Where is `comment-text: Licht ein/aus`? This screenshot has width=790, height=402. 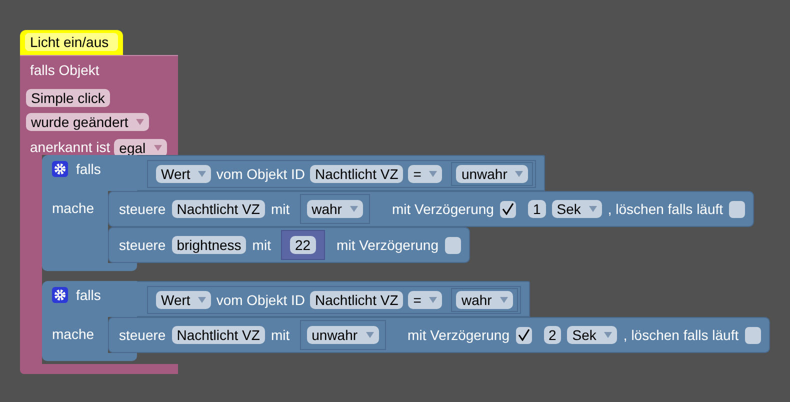
comment-text: Licht ein/aus is located at coordinates (71, 42).